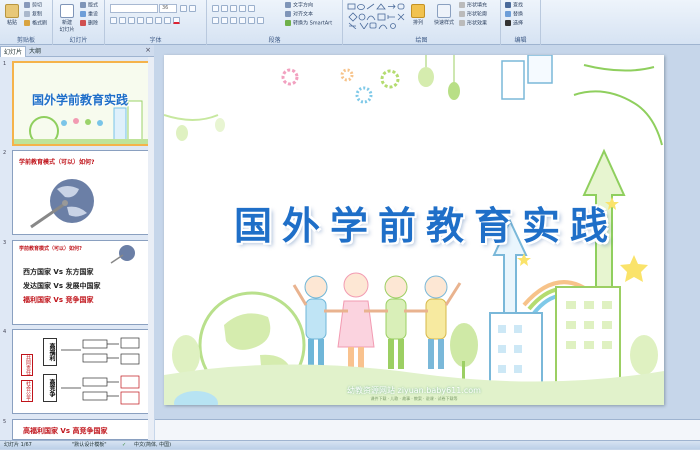 The height and width of the screenshot is (450, 700). I want to click on italic-button, so click(122, 20).